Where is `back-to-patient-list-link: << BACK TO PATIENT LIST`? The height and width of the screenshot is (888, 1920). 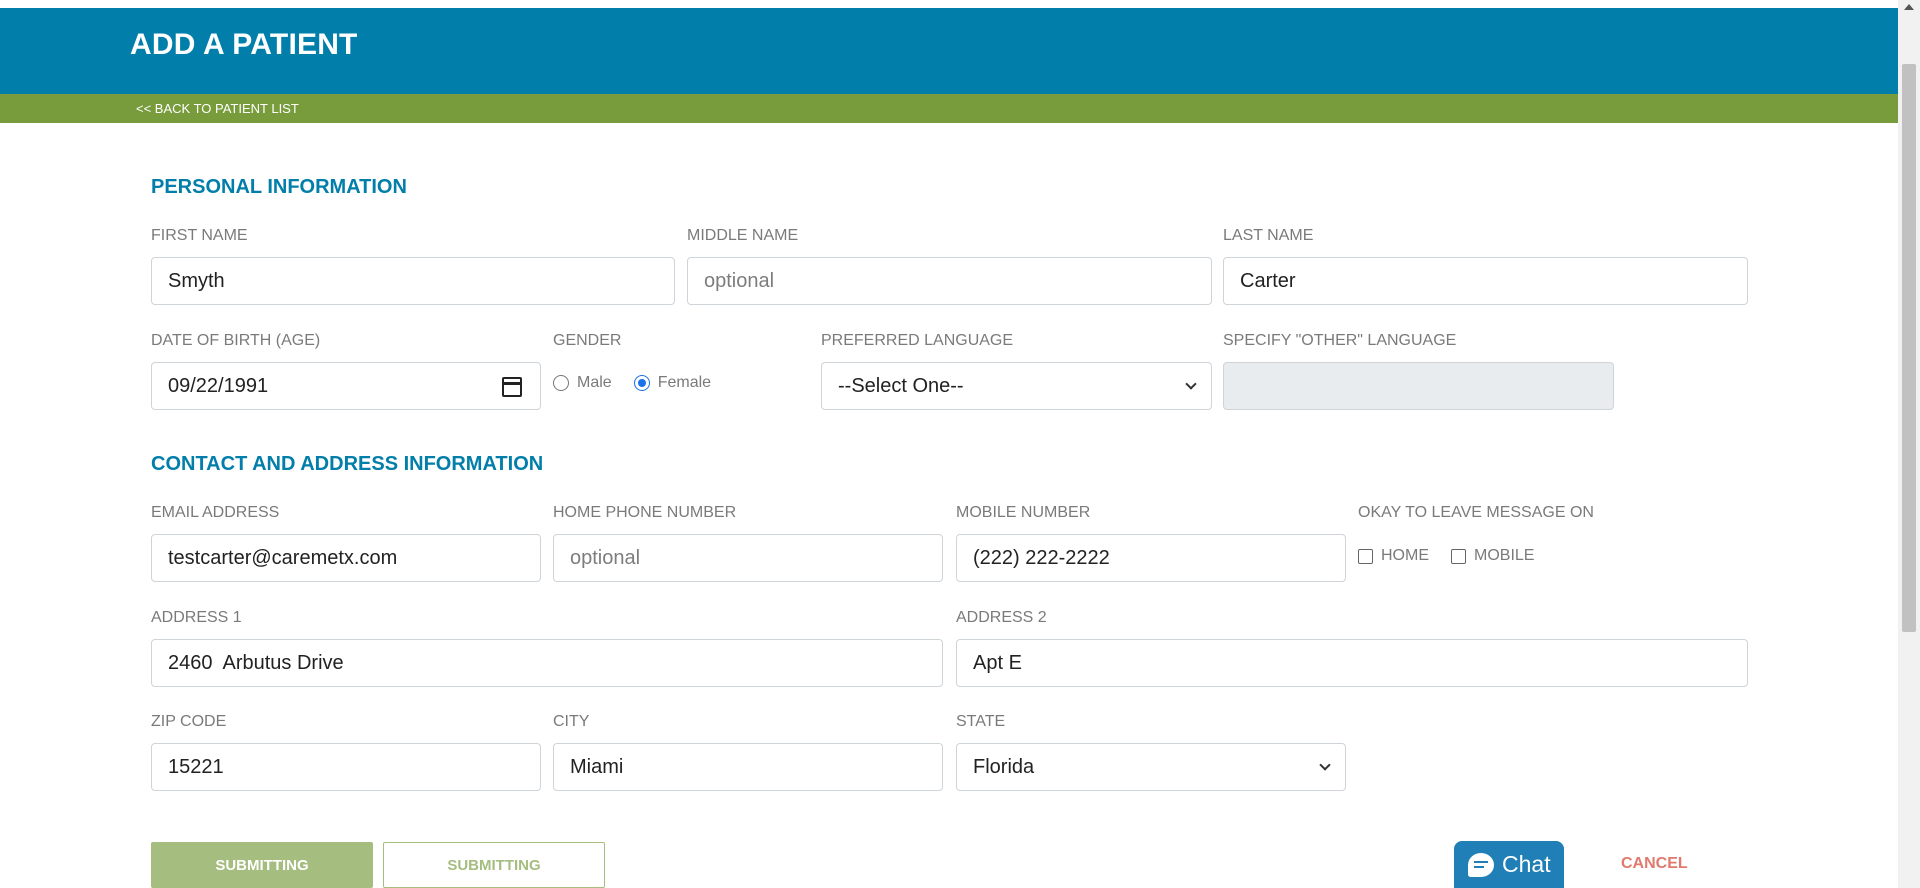
back-to-patient-list-link: << BACK TO PATIENT LIST is located at coordinates (217, 108).